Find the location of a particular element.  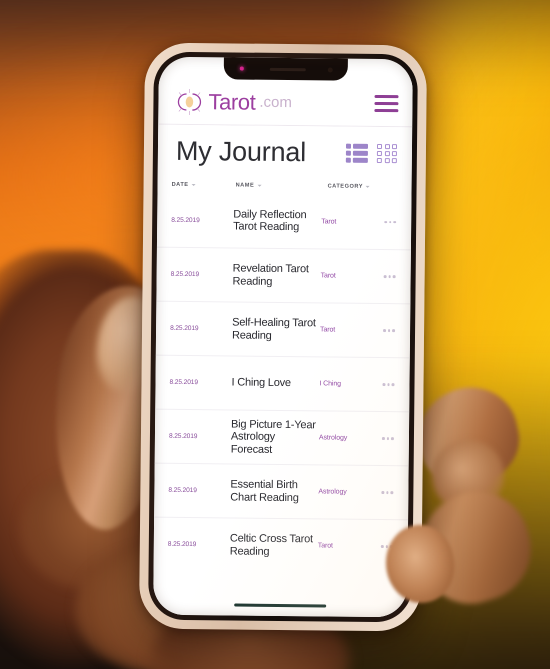

front-camera-icon is located at coordinates (330, 69).